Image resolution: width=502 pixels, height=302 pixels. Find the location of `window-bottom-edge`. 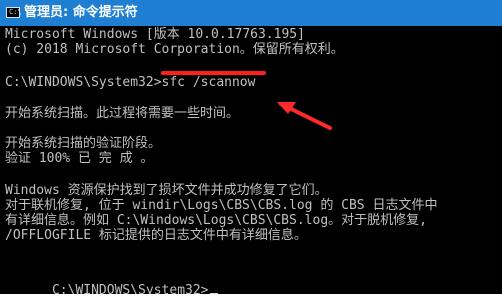

window-bottom-edge is located at coordinates (251, 298).